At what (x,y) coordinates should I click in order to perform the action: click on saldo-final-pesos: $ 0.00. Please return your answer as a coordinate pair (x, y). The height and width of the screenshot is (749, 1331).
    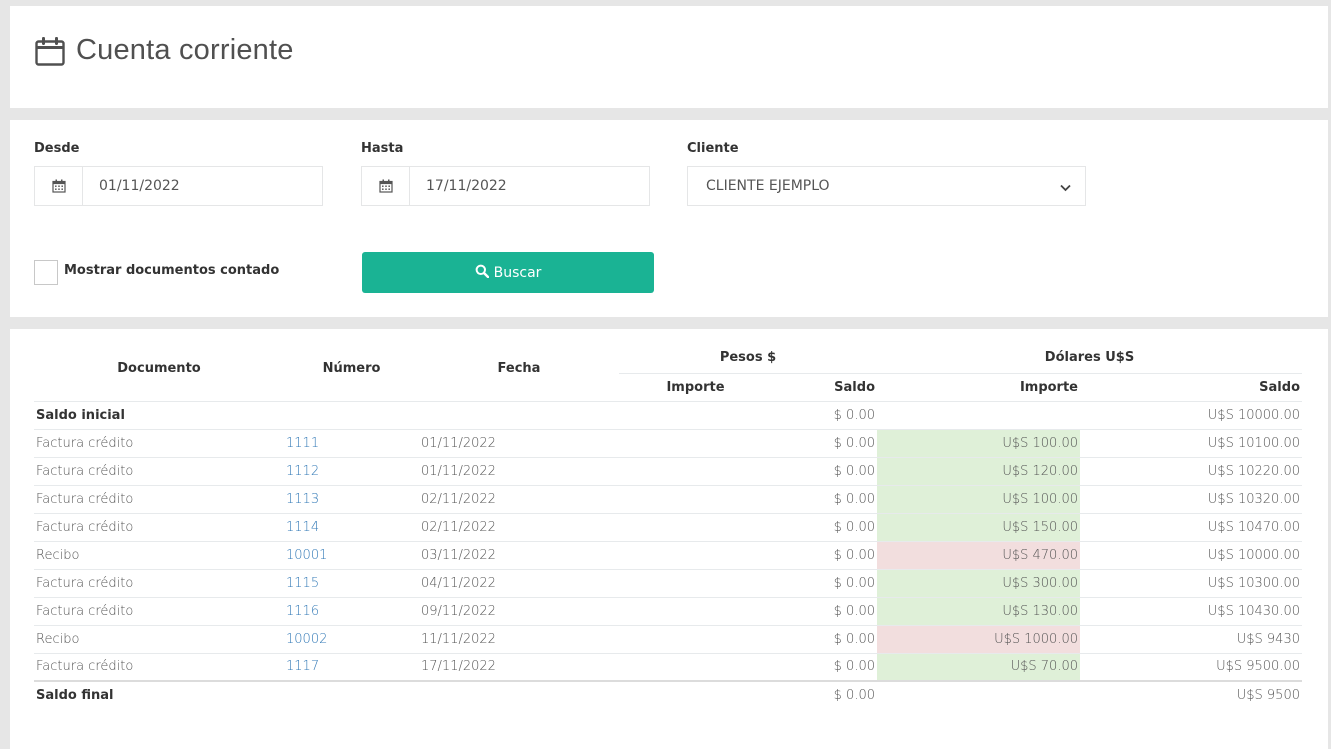
    Looking at the image, I should click on (824, 694).